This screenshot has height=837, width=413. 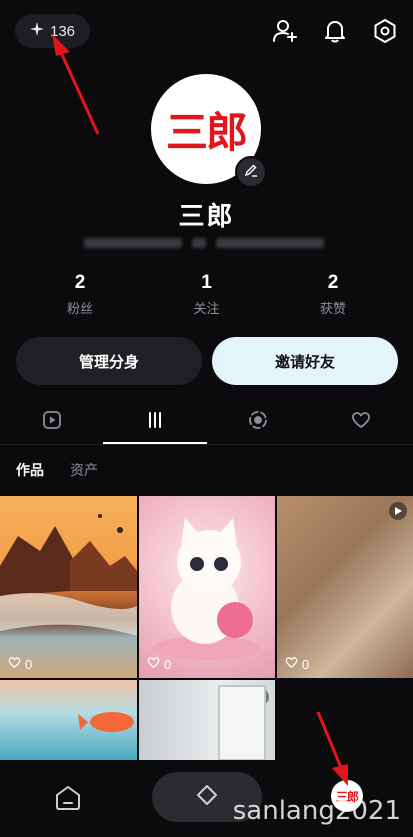 What do you see at coordinates (106, 722) in the screenshot?
I see `koi-fish-image` at bounding box center [106, 722].